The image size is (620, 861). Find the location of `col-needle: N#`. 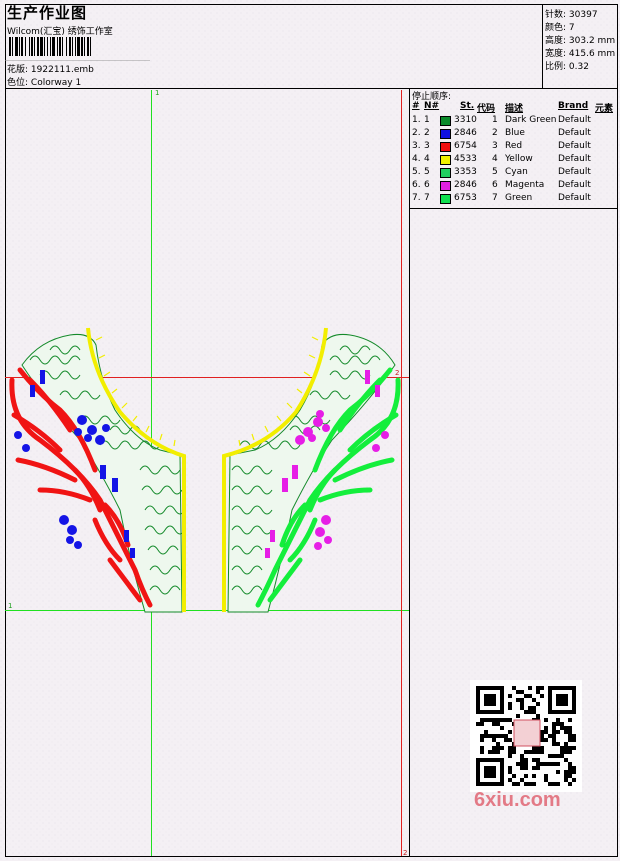

col-needle: N# is located at coordinates (432, 106).